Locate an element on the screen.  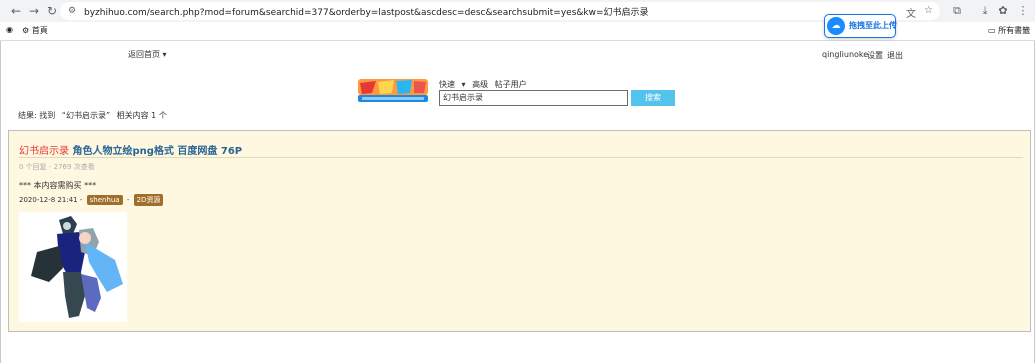
result-title-keyword: 幻书启示录 is located at coordinates (44, 151).